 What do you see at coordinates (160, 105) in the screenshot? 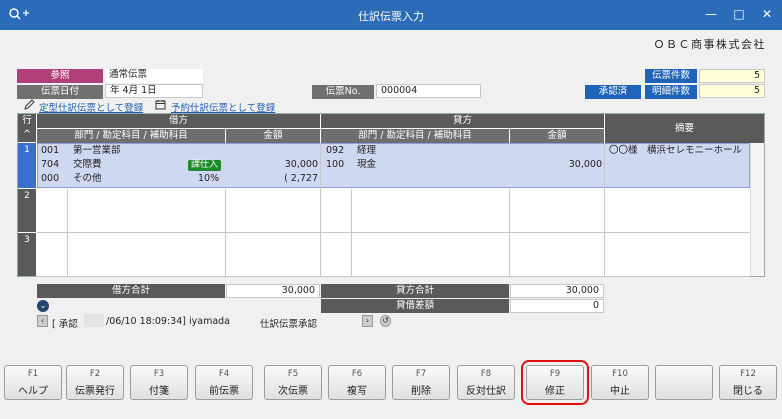
I see `calendar-icon` at bounding box center [160, 105].